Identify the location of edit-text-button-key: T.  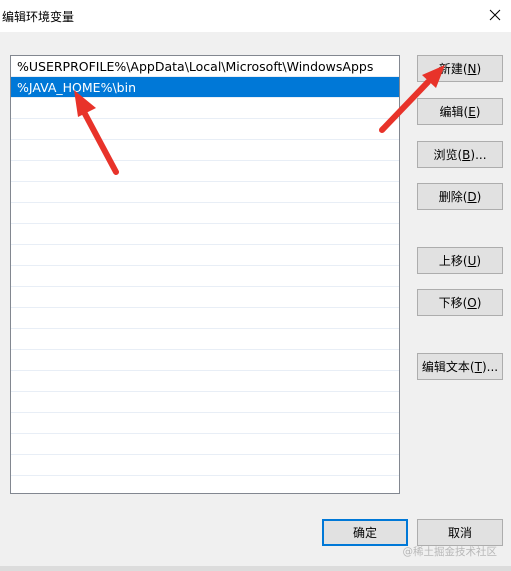
(478, 366).